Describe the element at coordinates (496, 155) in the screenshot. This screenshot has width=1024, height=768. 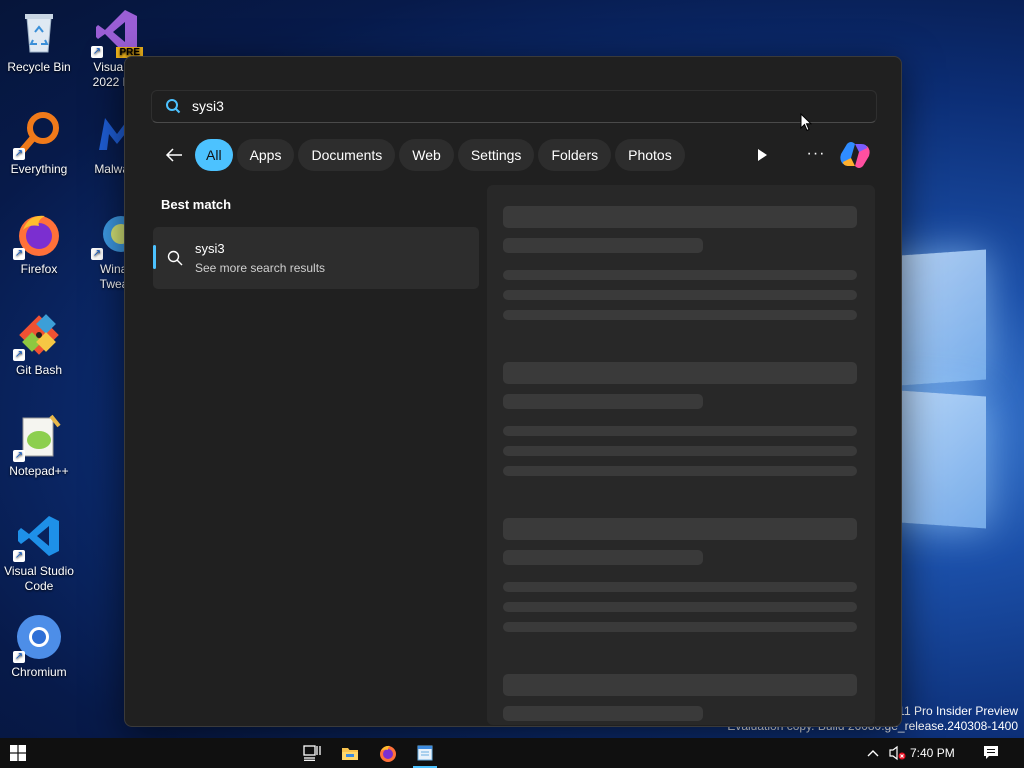
I see `filter-chip-settings: Settings` at that location.